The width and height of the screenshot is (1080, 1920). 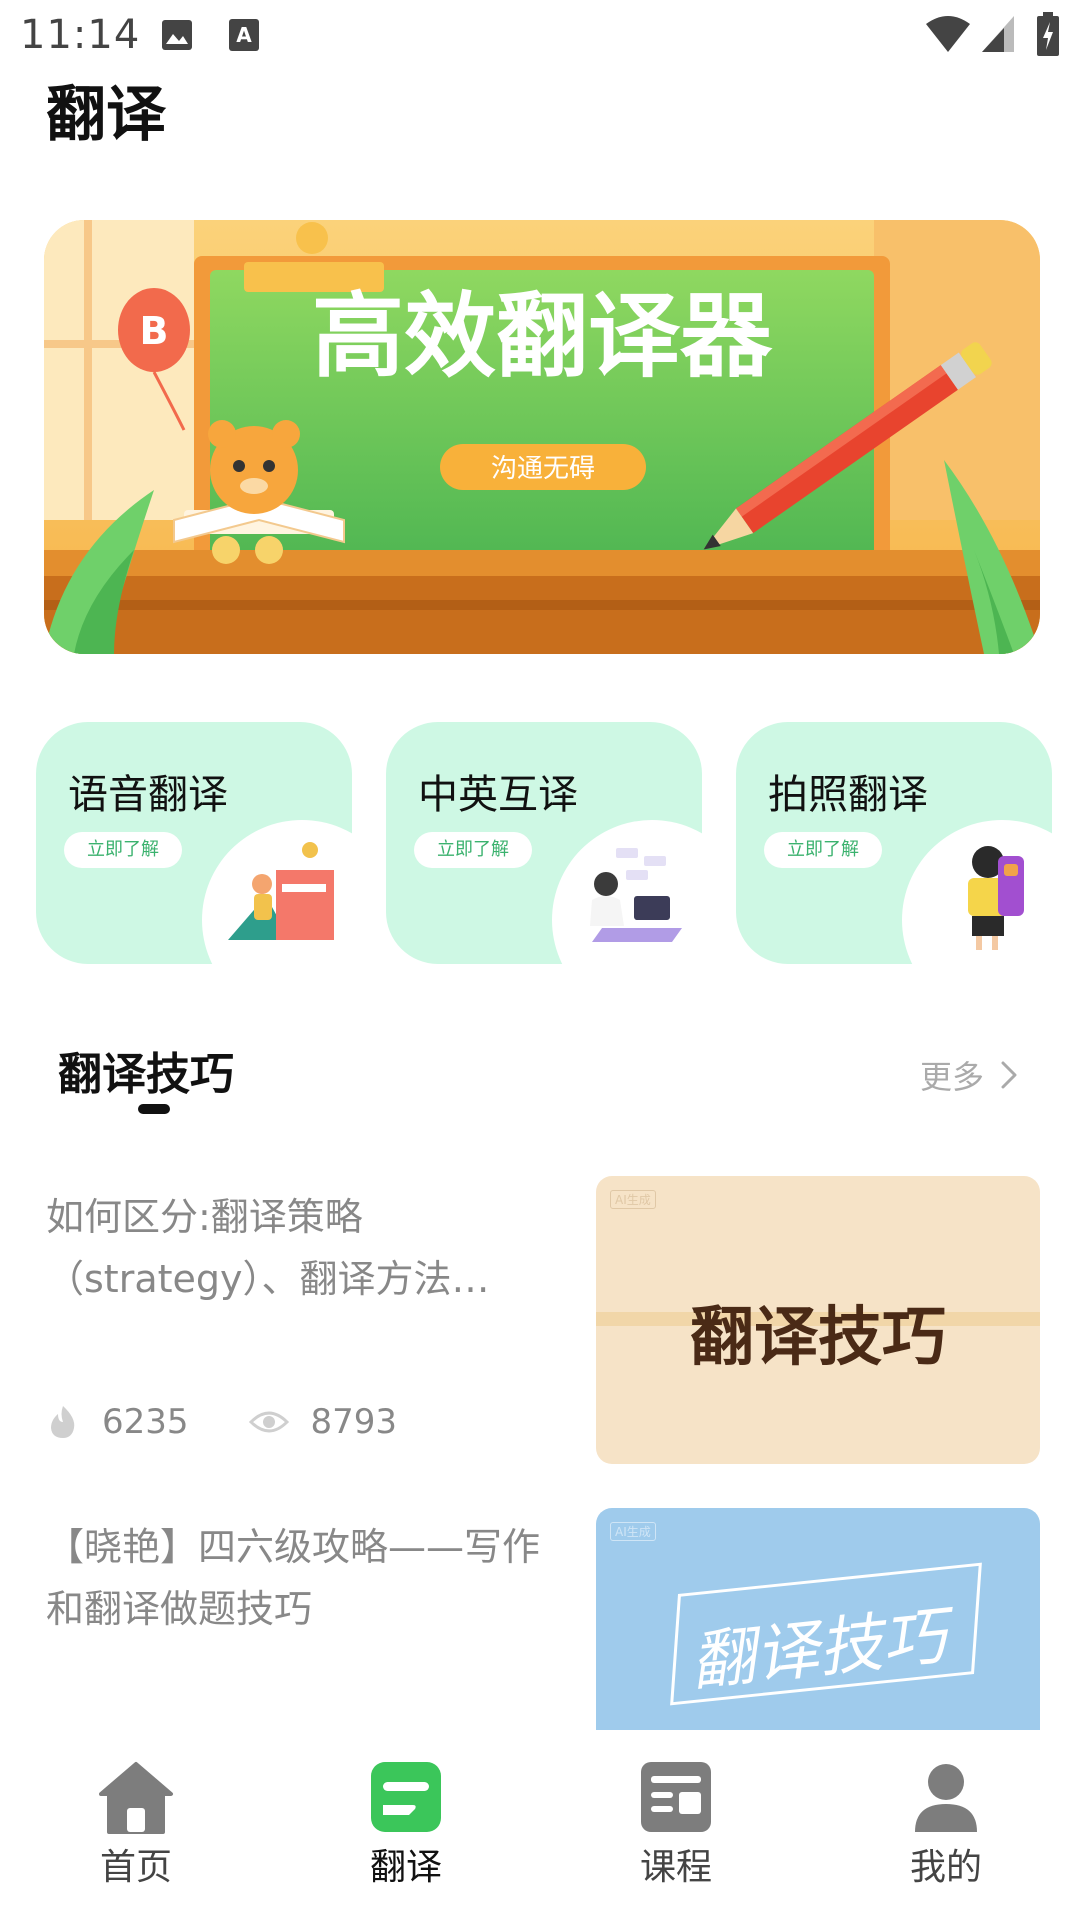 What do you see at coordinates (540, 36) in the screenshot?
I see `status-bar: 11:14 A` at bounding box center [540, 36].